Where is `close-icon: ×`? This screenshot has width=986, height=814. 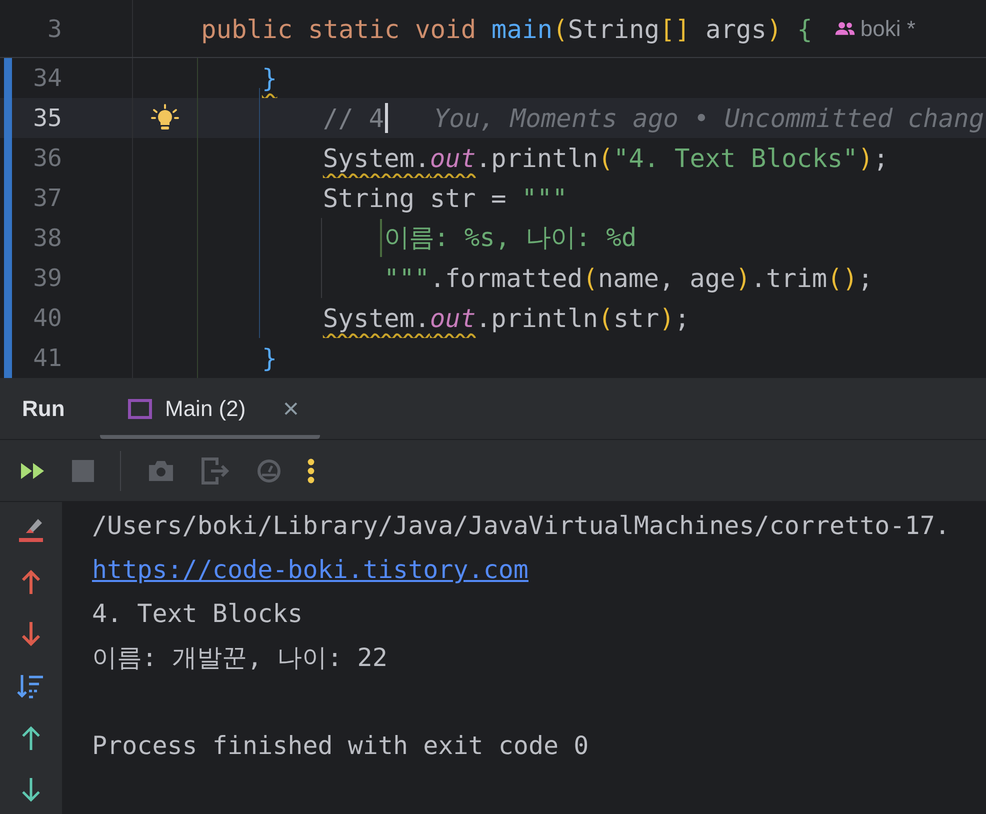
close-icon: × is located at coordinates (291, 408).